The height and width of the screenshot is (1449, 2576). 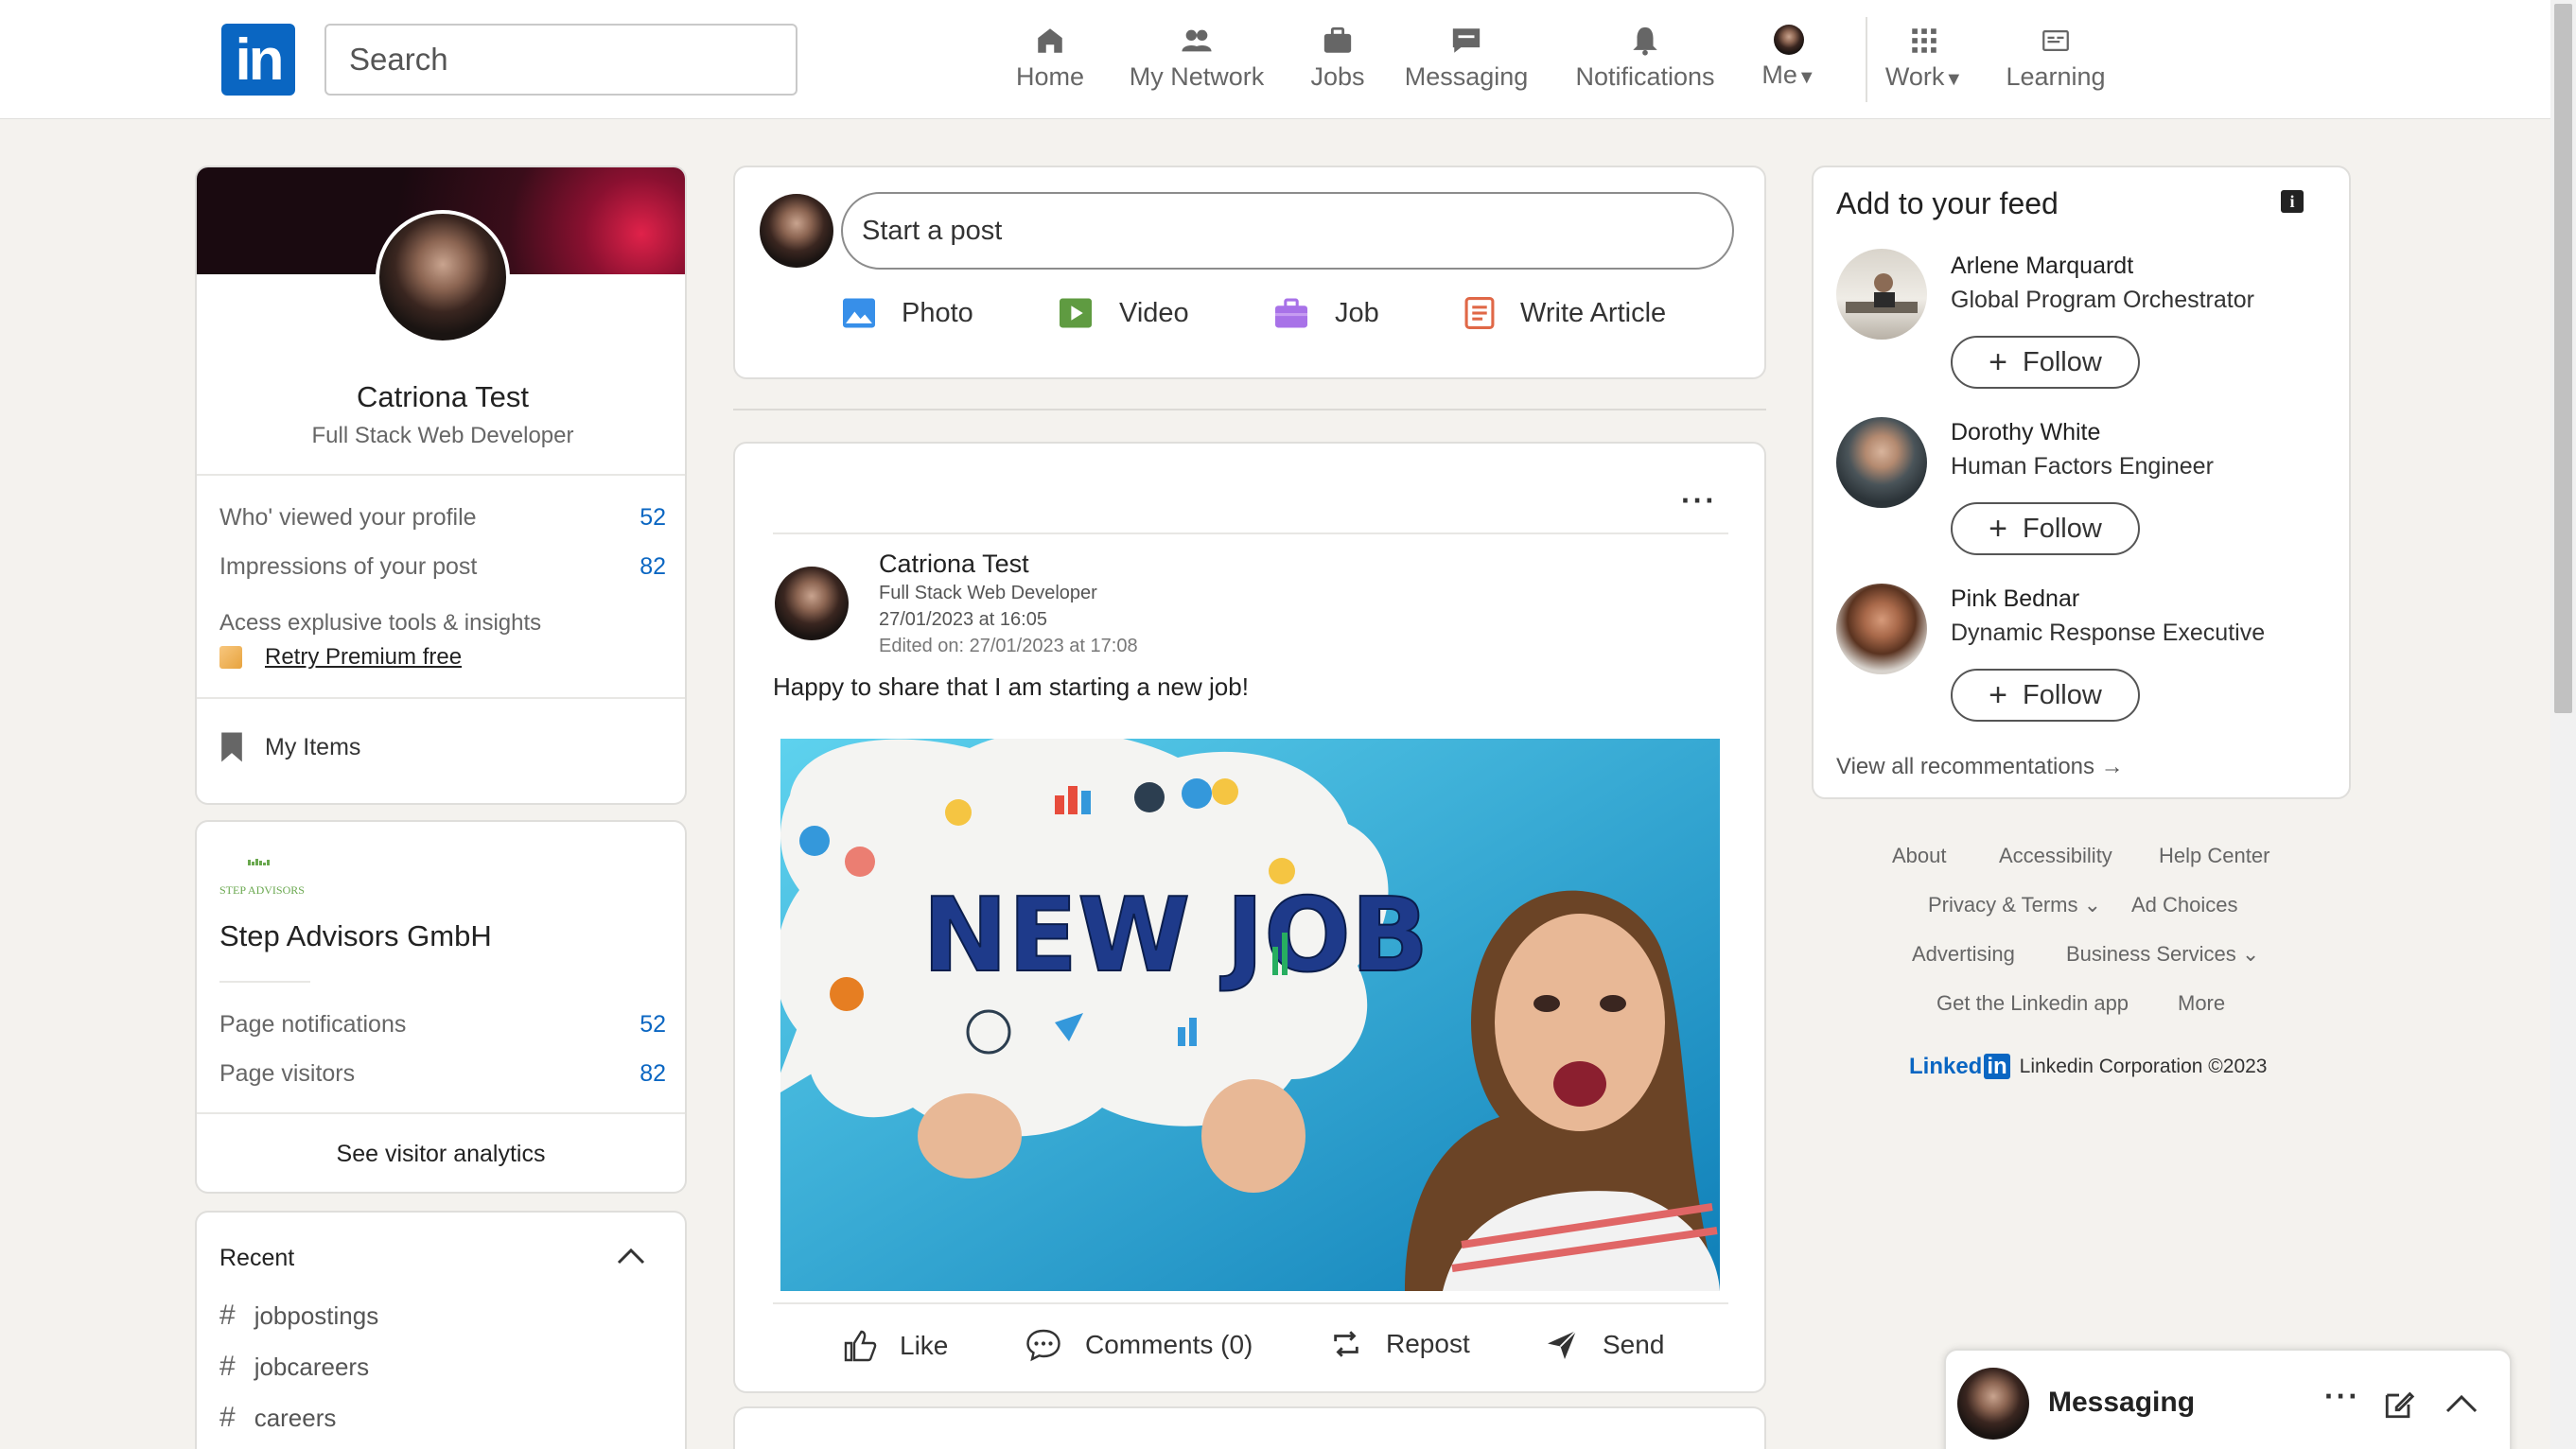 What do you see at coordinates (313, 746) in the screenshot?
I see `my-items-label: My Items` at bounding box center [313, 746].